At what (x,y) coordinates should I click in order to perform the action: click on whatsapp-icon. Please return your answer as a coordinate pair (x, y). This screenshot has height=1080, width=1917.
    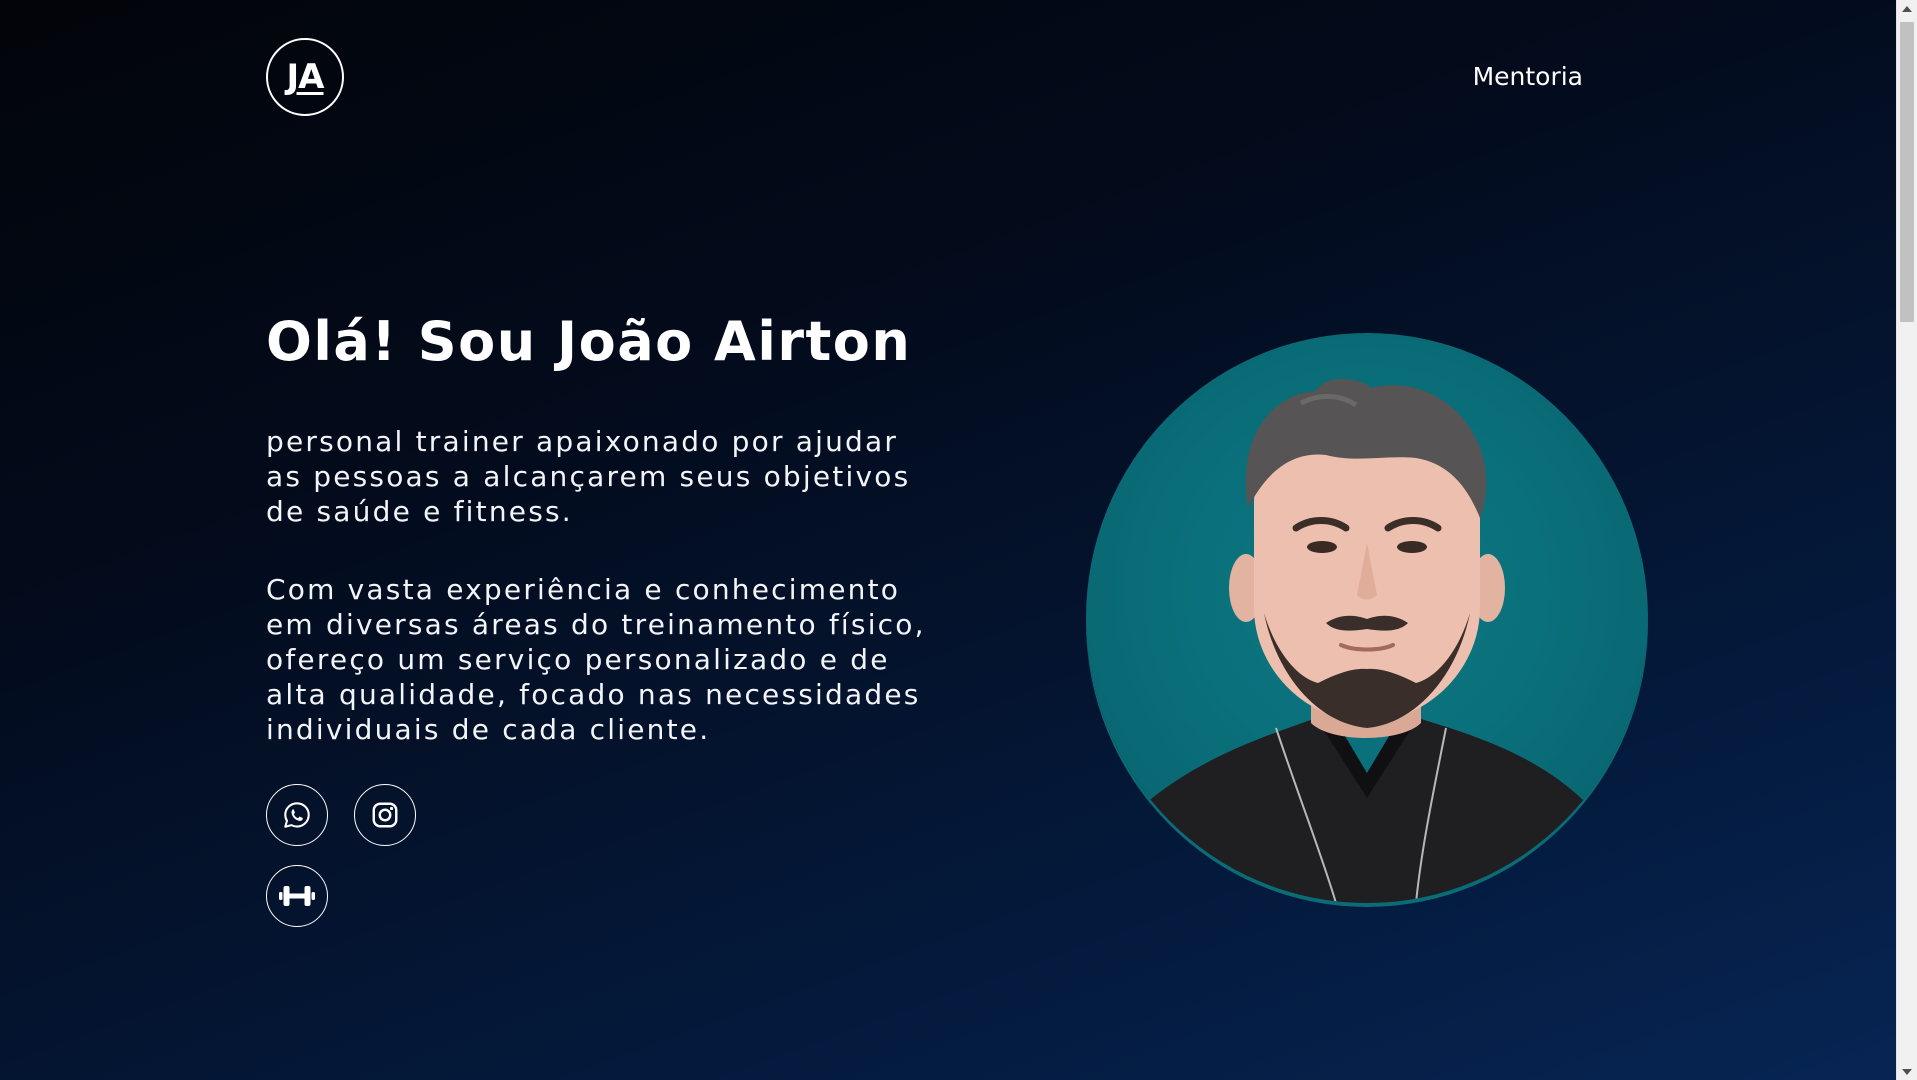
    Looking at the image, I should click on (297, 815).